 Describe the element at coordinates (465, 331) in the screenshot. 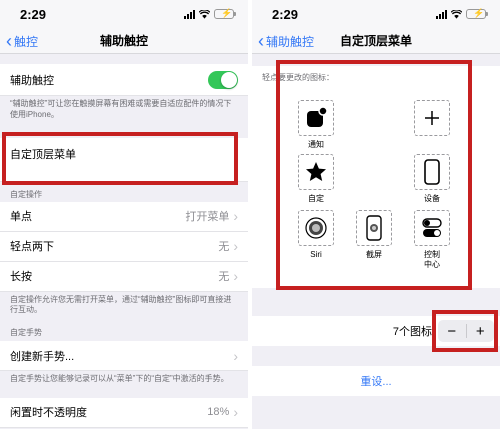

I see `highlight-box-stepper` at that location.